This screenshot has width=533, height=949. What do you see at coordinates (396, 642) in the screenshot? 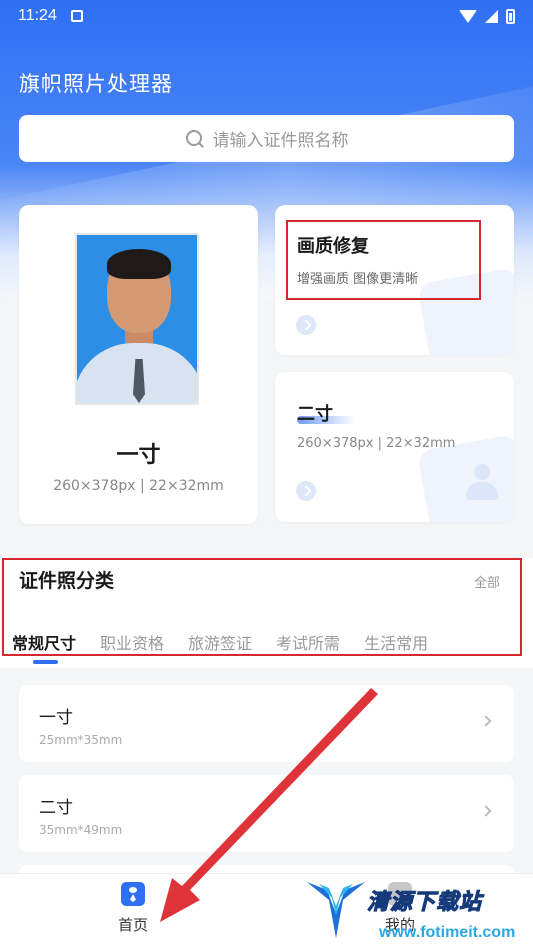
I see `tab-daily-use: 生活常用` at bounding box center [396, 642].